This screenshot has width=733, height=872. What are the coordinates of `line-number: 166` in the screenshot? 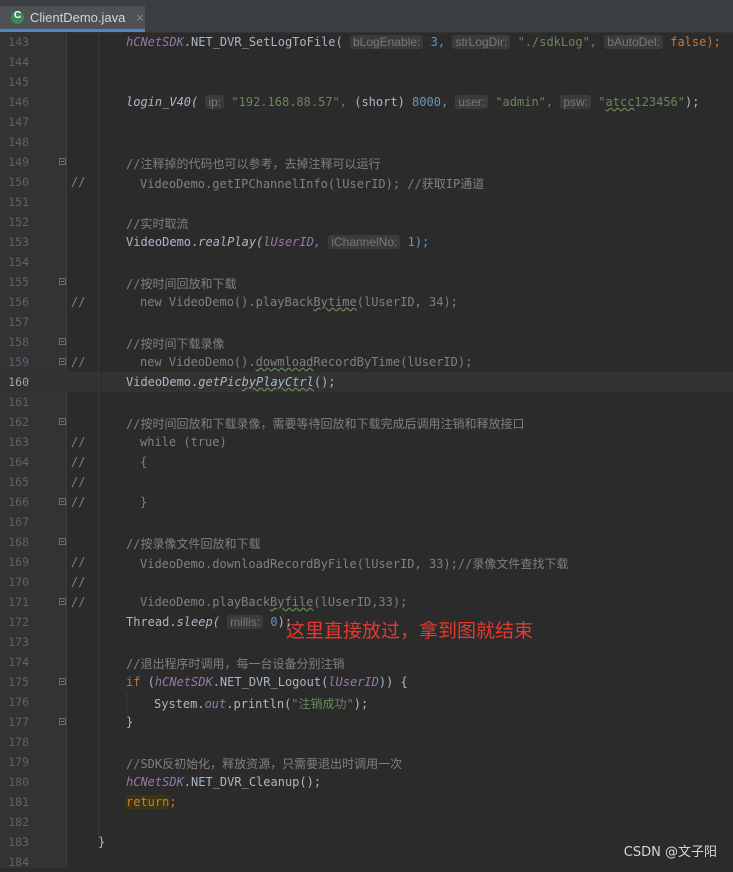 It's located at (18, 502).